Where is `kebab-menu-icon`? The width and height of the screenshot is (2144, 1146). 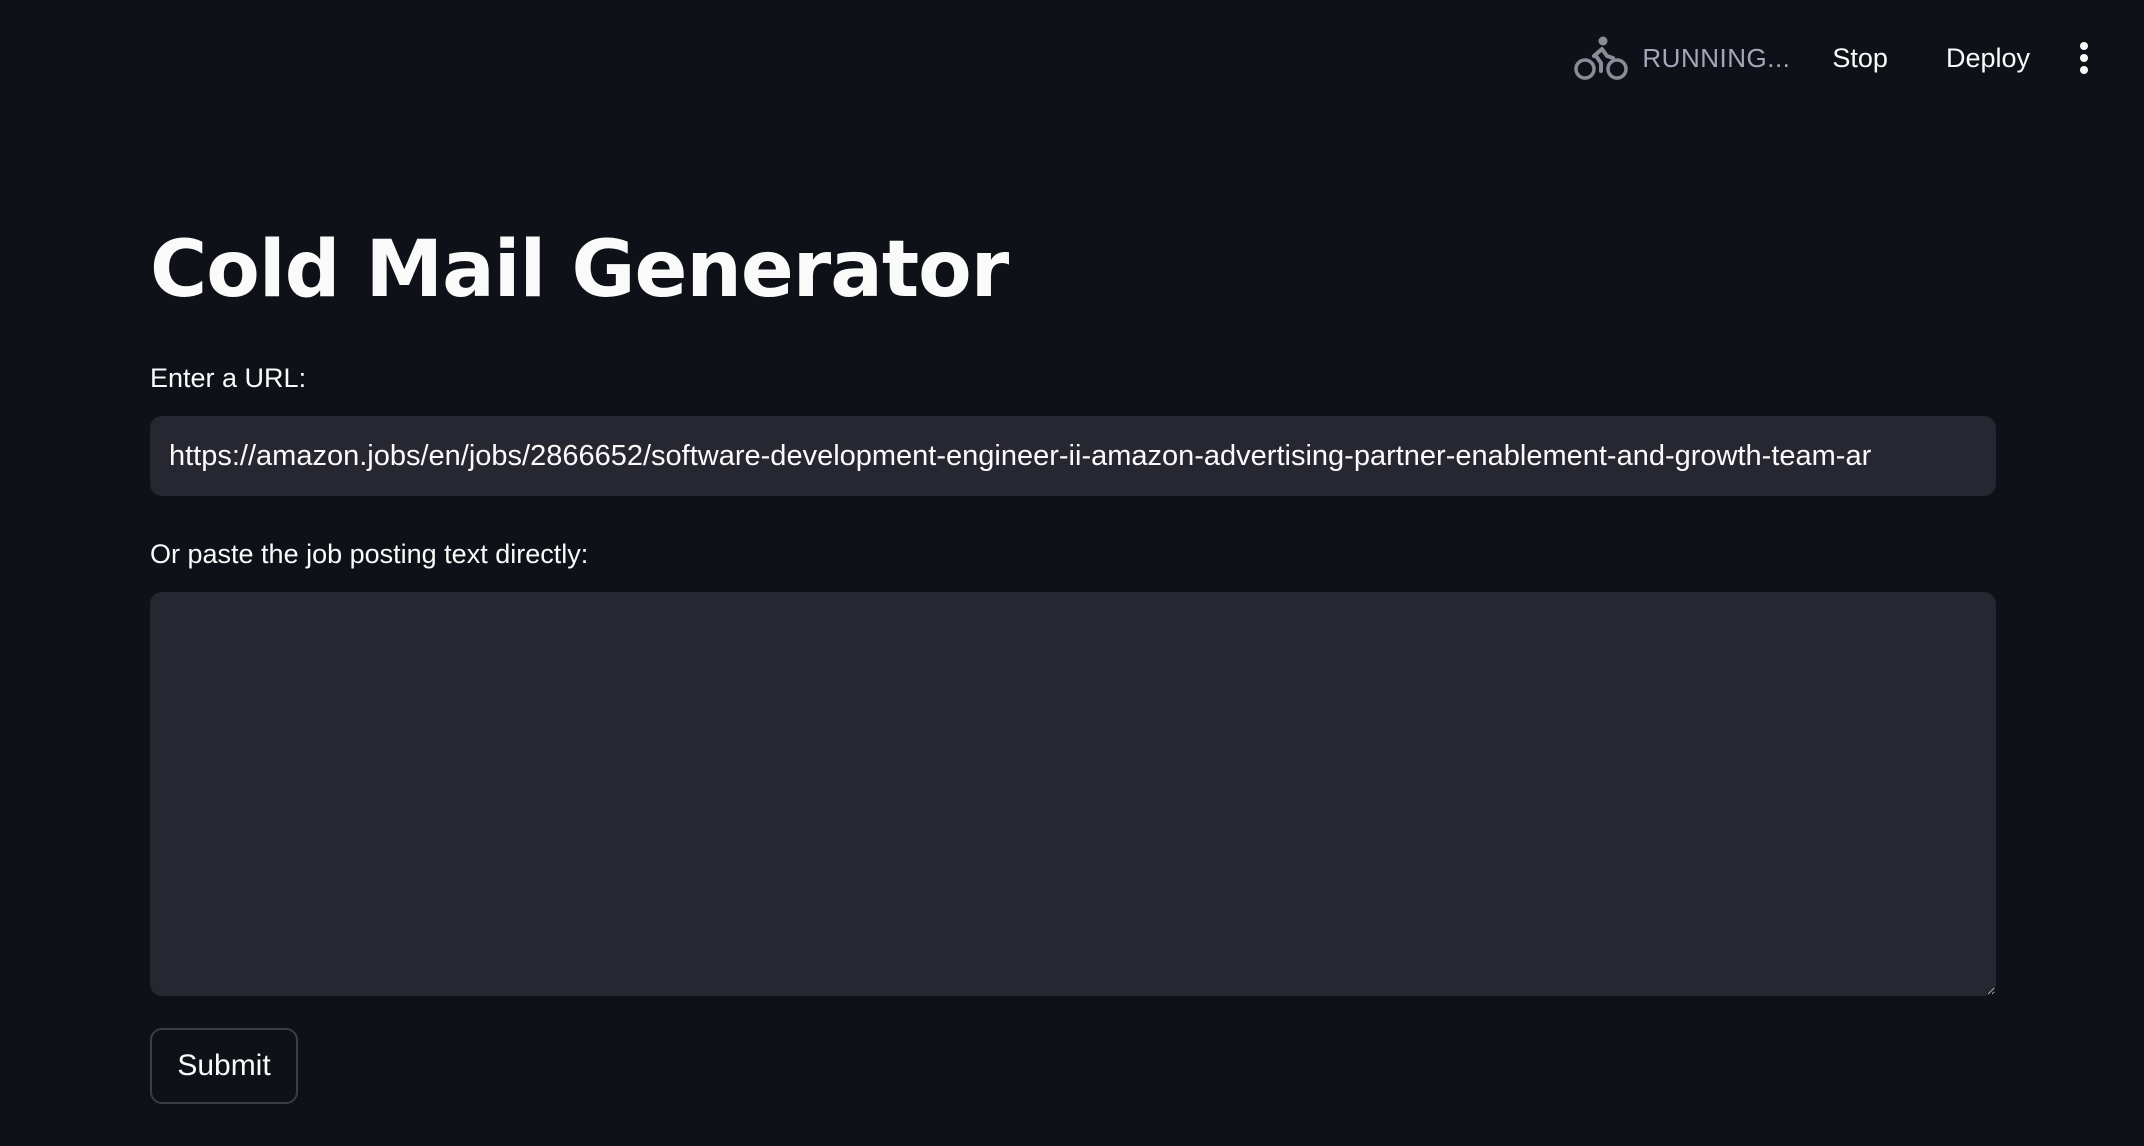
kebab-menu-icon is located at coordinates (2084, 58).